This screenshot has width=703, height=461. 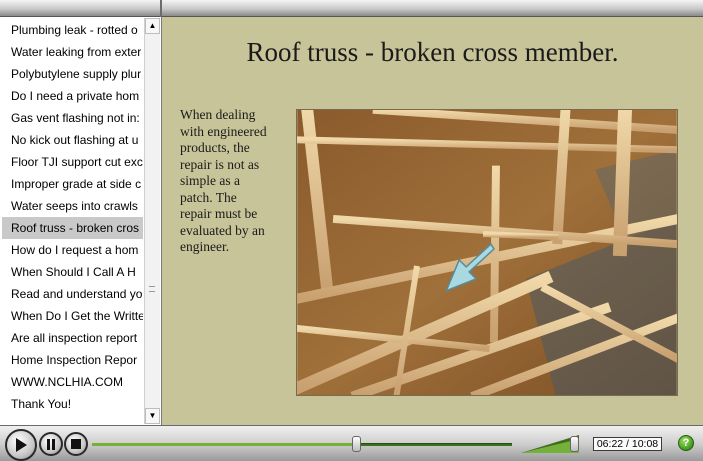 I want to click on seek-bar-thumb, so click(x=356, y=444).